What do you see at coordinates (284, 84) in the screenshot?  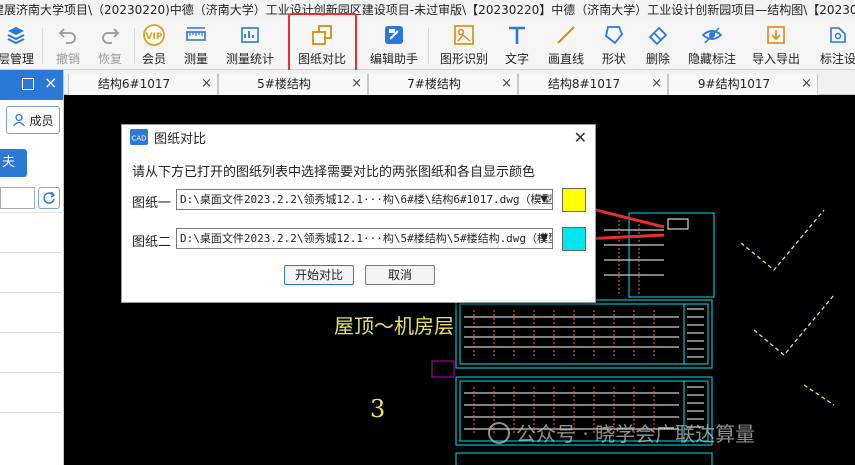 I see `tab-label: 5#楼结构` at bounding box center [284, 84].